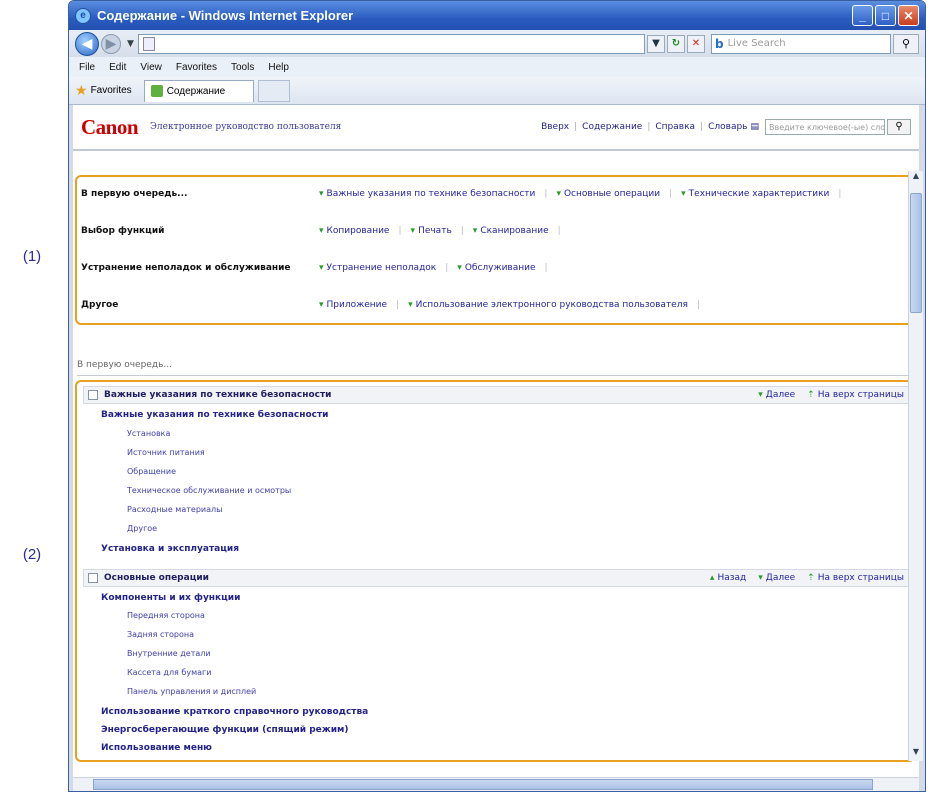  I want to click on item-link: Передняя сторона, so click(166, 615).